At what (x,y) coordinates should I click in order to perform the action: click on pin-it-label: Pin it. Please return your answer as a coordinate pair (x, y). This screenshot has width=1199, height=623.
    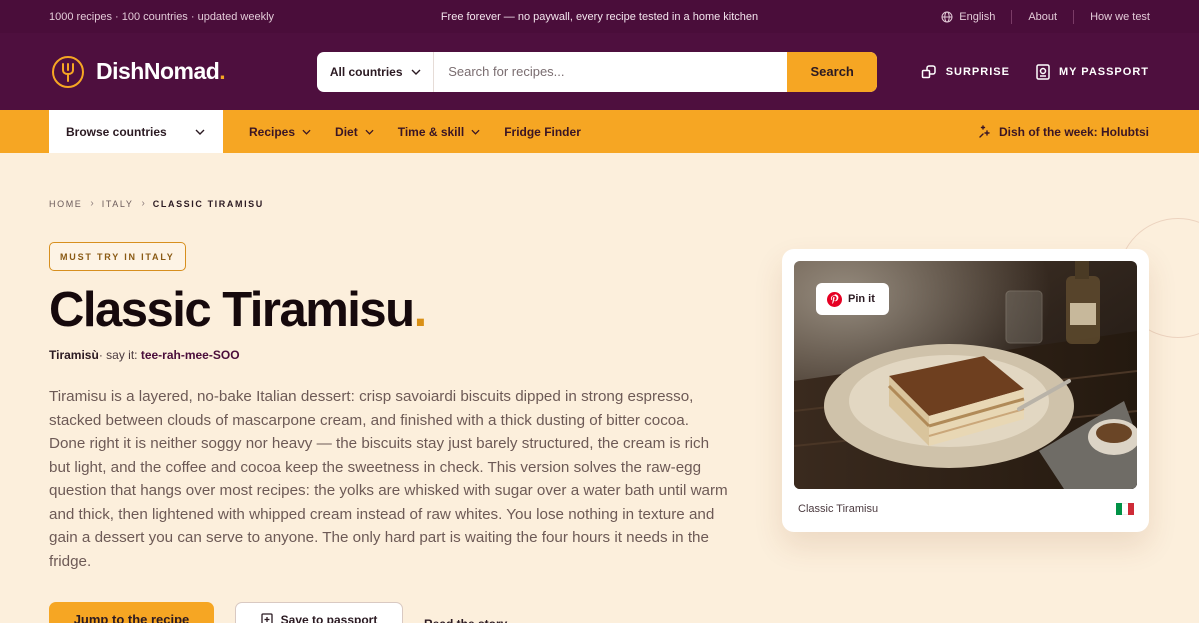
    Looking at the image, I should click on (861, 299).